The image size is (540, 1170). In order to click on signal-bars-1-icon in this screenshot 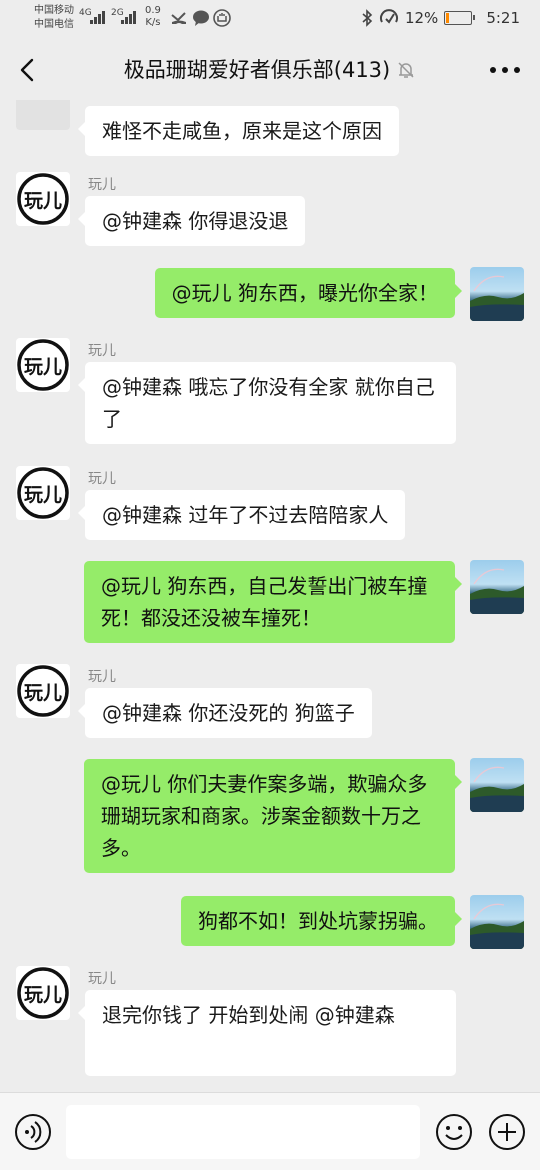, I will do `click(97, 17)`.